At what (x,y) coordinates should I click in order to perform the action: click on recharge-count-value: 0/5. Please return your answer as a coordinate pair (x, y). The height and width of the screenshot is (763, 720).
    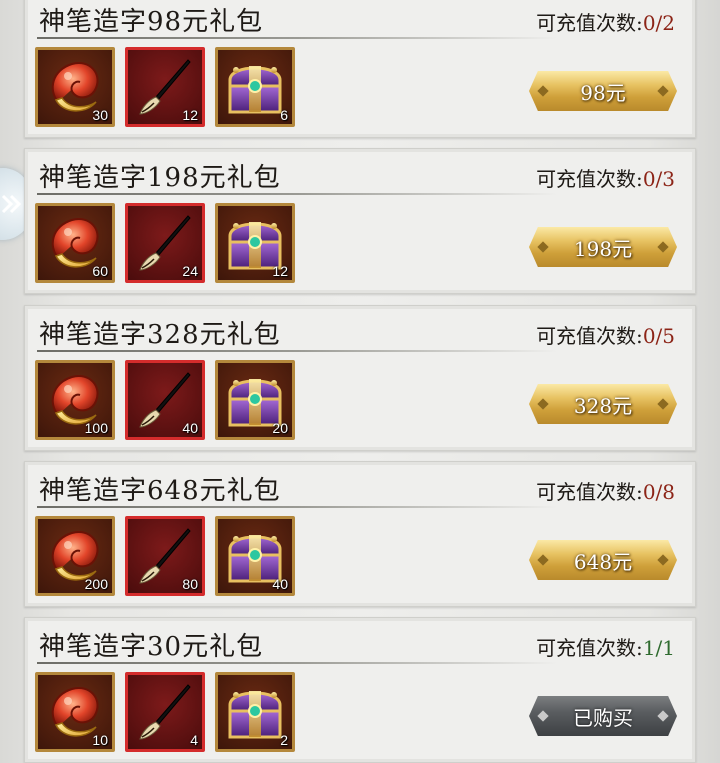
    Looking at the image, I should click on (658, 336).